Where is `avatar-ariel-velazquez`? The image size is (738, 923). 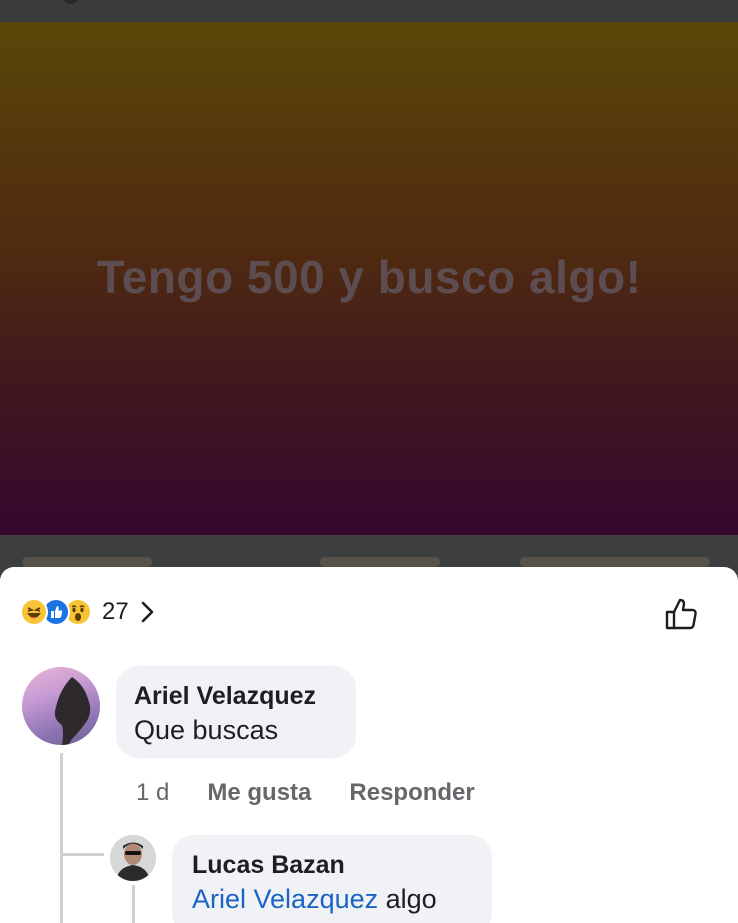
avatar-ariel-velazquez is located at coordinates (61, 706).